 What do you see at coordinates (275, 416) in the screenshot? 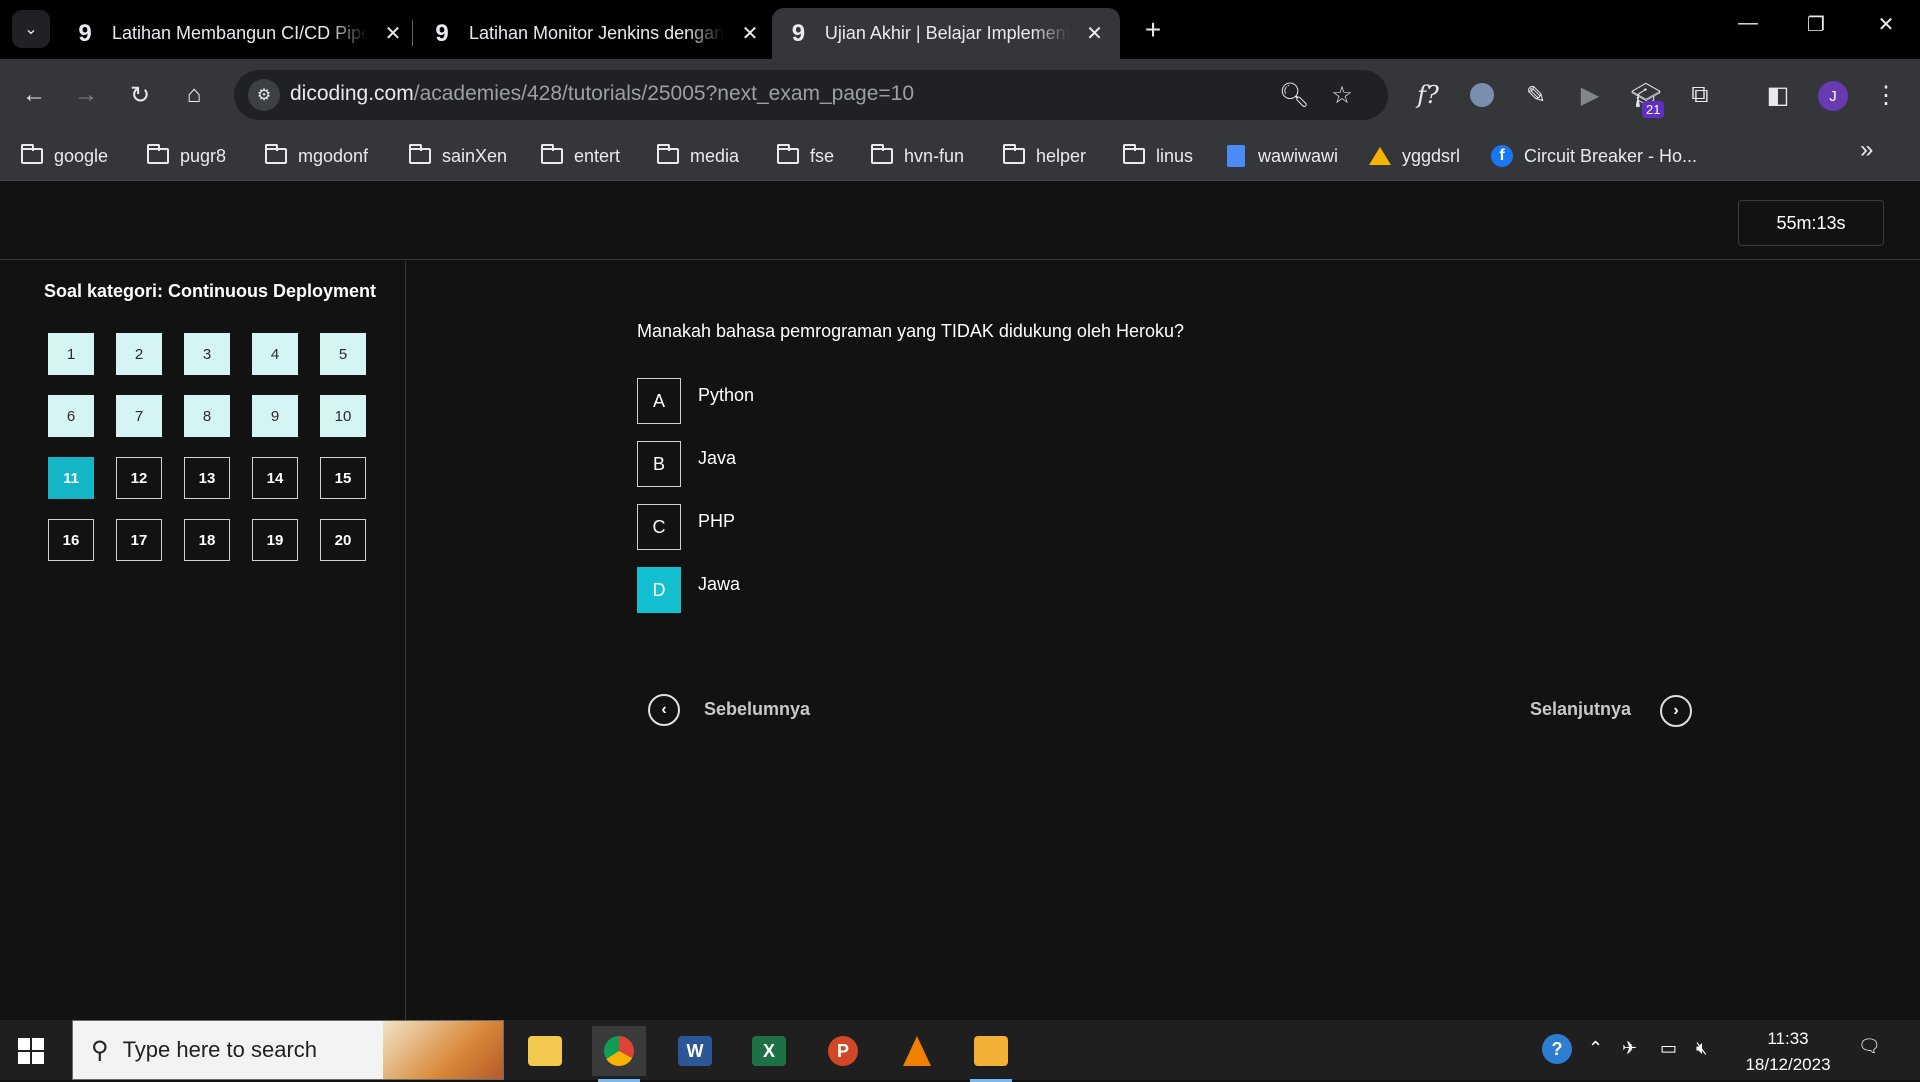
I see `question-number-button: 9` at bounding box center [275, 416].